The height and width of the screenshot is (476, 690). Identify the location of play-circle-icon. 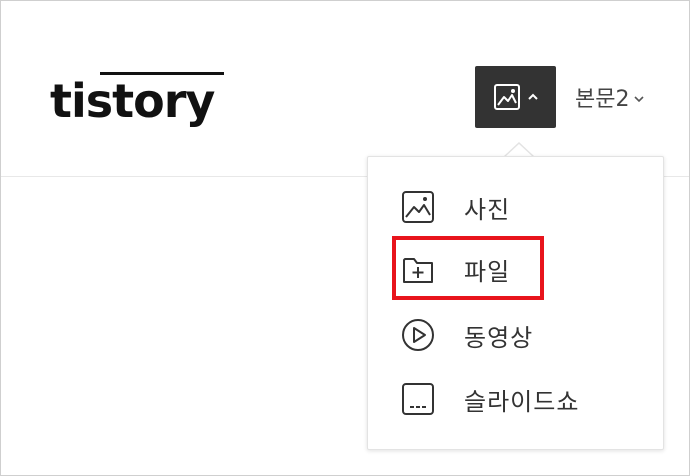
(418, 335).